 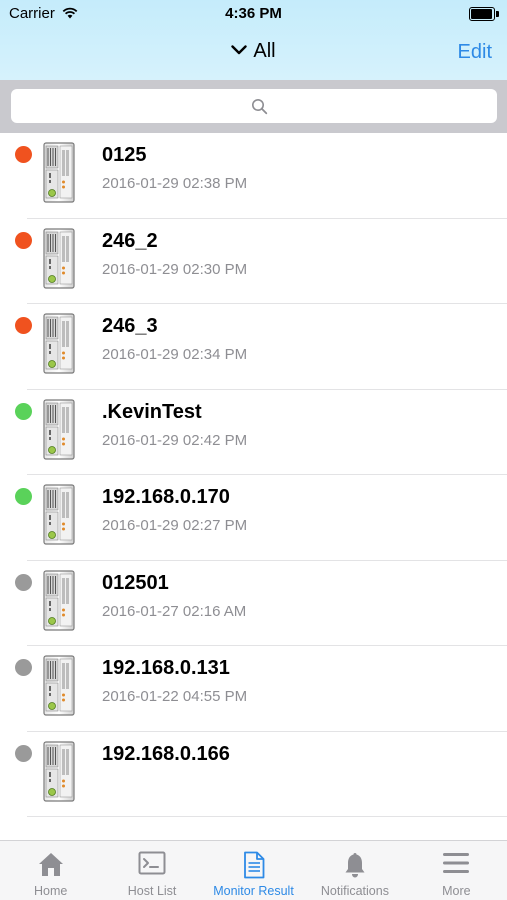 I want to click on document-icon, so click(x=254, y=867).